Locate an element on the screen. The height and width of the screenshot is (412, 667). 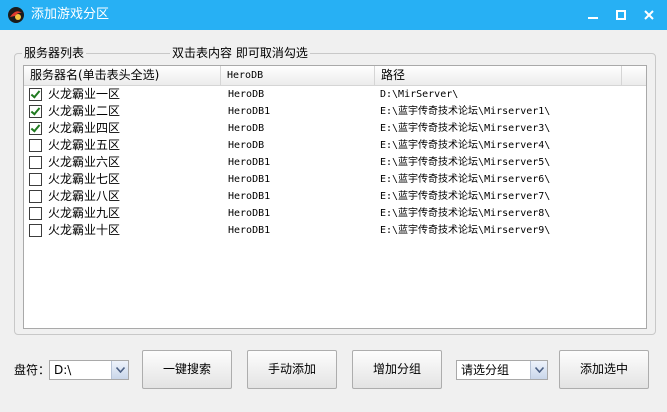
maximize-icon is located at coordinates (621, 15).